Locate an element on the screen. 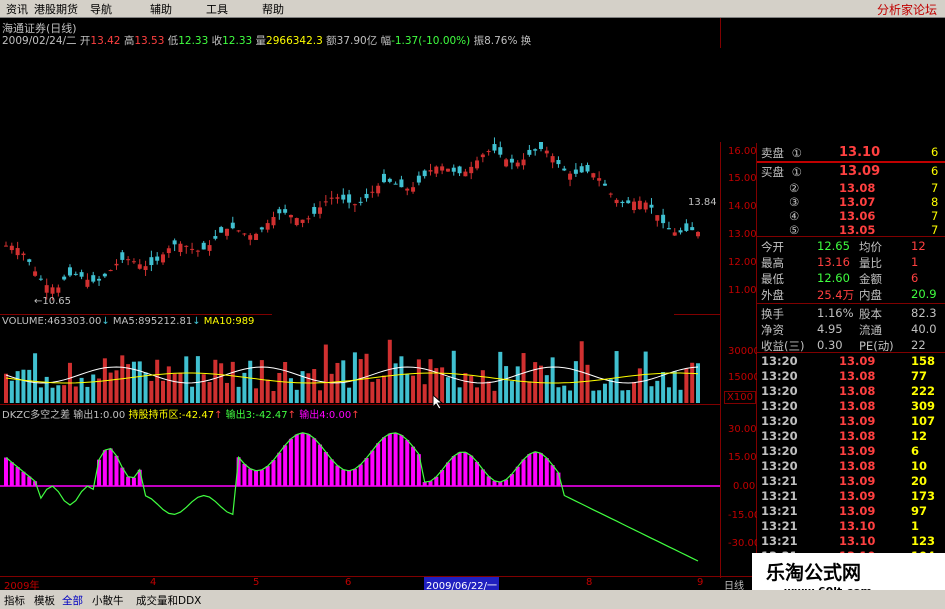 This screenshot has width=945, height=609. fund-value: 22 is located at coordinates (918, 345).